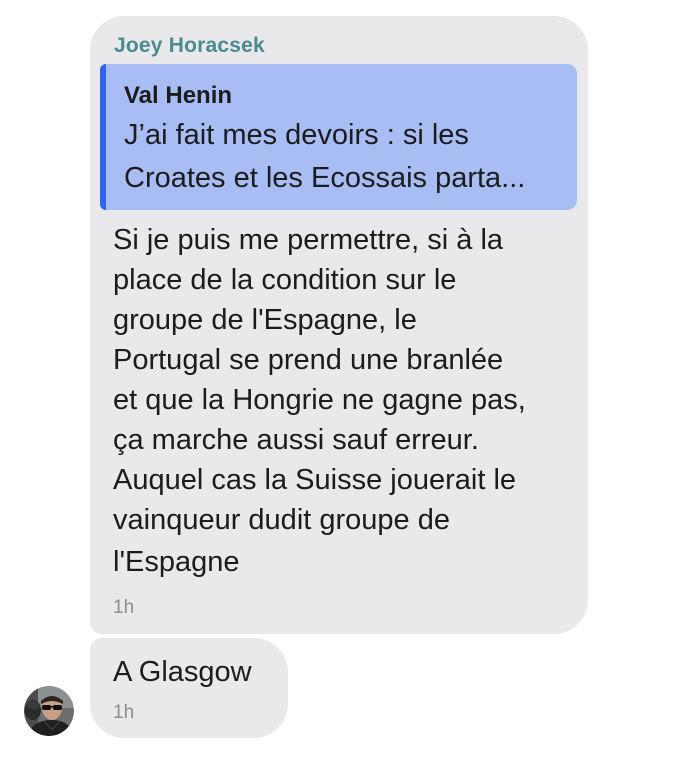 This screenshot has width=700, height=763. I want to click on avatar, so click(49, 711).